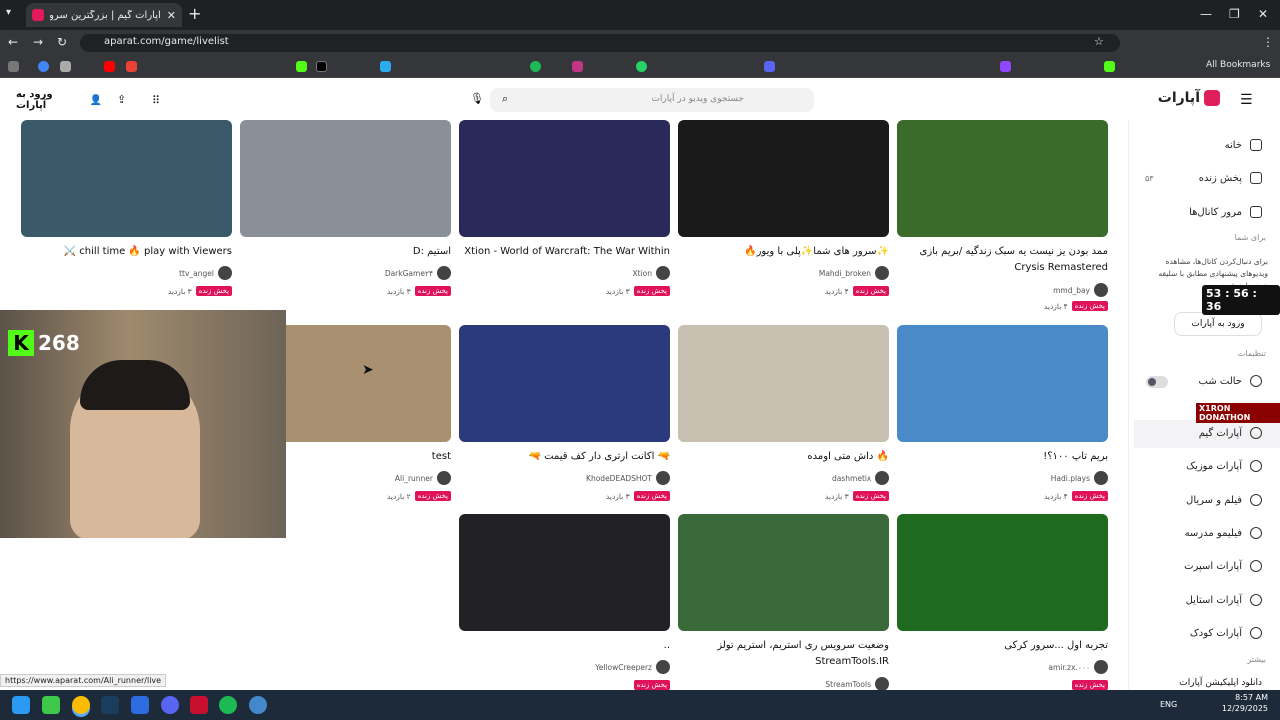 The image size is (1280, 720). Describe the element at coordinates (1005, 66) in the screenshot. I see `bookmark-twitch-icon` at that location.